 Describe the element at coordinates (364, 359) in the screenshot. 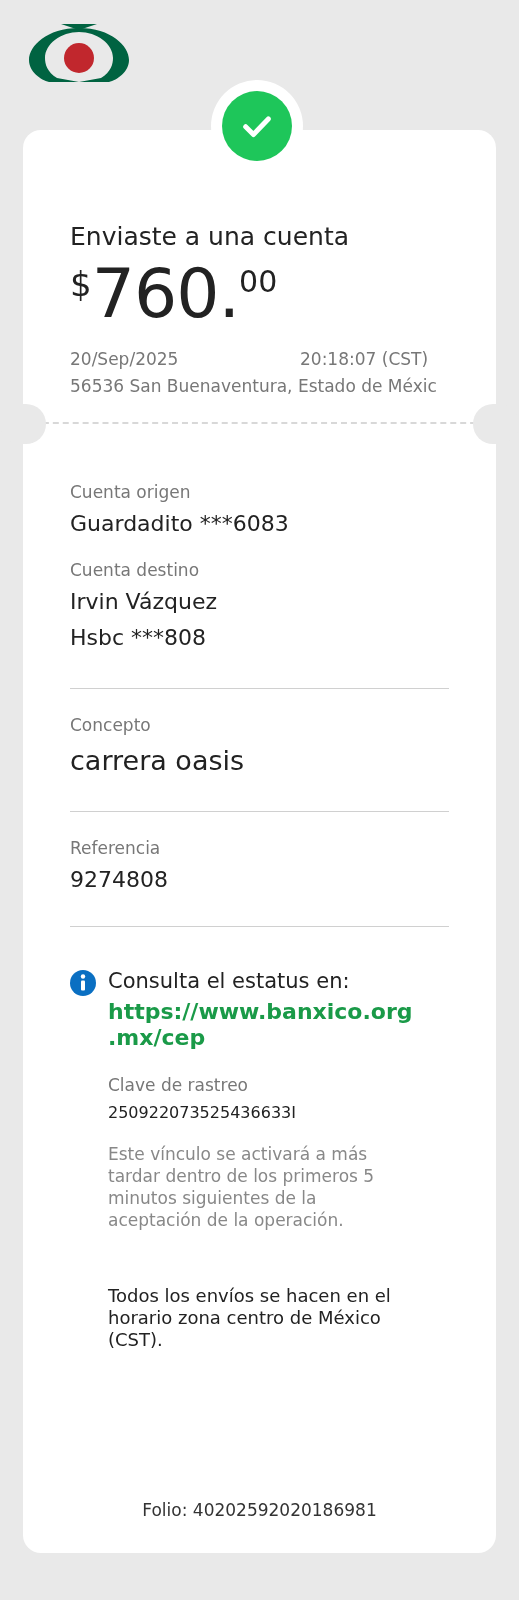

I see `transfer-time: 20:18:07 (CST)` at that location.